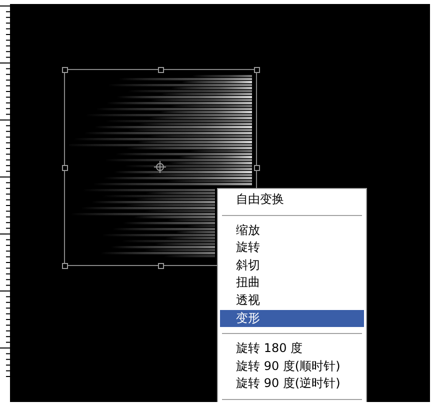  Describe the element at coordinates (292, 283) in the screenshot. I see `menu-item: 扭曲` at that location.